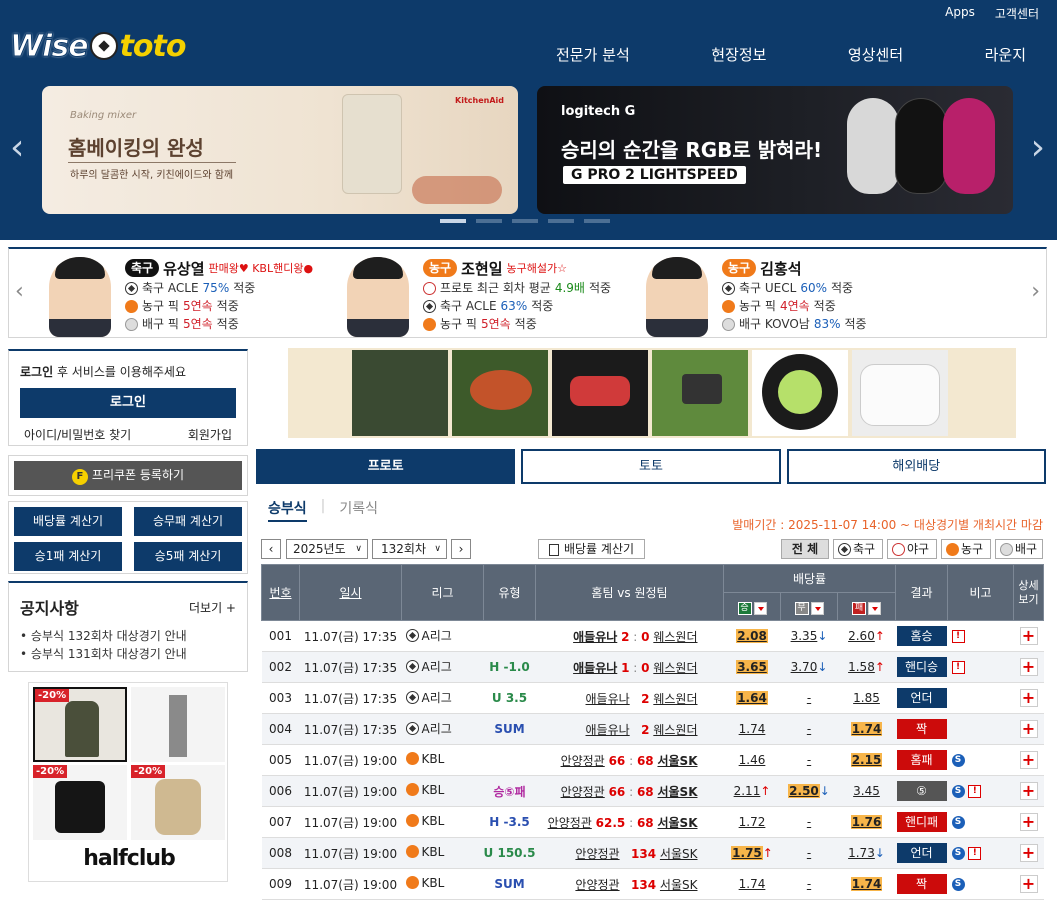 The width and height of the screenshot is (1057, 901). I want to click on odds-value: 1.73, so click(861, 853).